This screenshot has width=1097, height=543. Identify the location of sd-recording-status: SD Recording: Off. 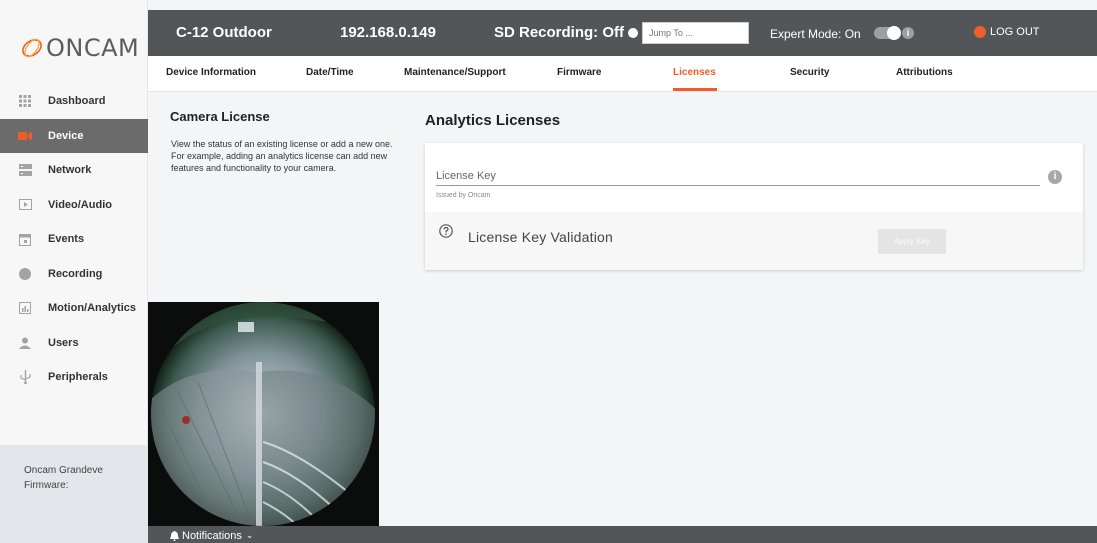
(566, 32).